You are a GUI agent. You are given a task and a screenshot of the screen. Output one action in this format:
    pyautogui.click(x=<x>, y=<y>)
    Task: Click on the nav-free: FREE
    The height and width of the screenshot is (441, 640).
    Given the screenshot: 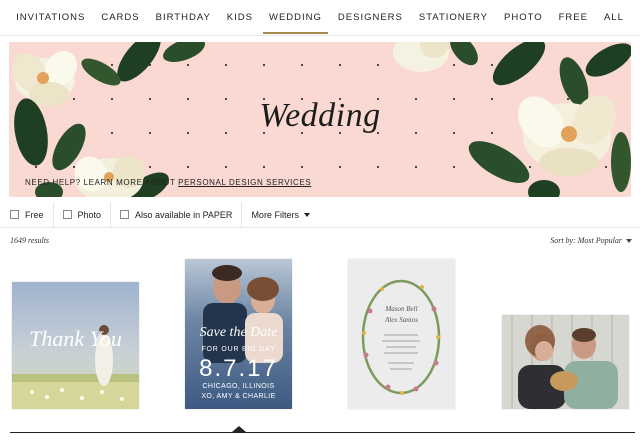 What is the action you would take?
    pyautogui.click(x=573, y=18)
    